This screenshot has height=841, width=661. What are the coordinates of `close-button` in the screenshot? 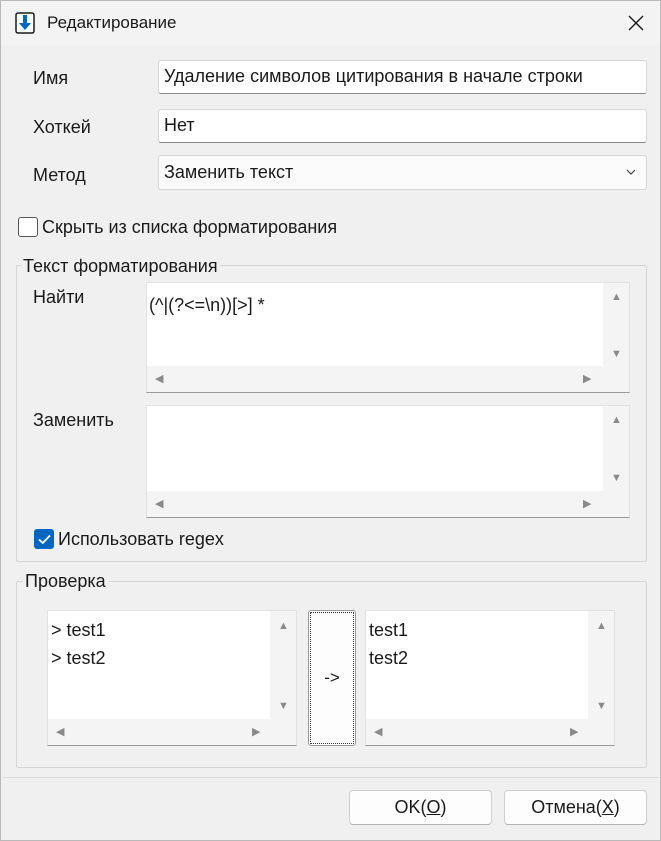 It's located at (636, 23).